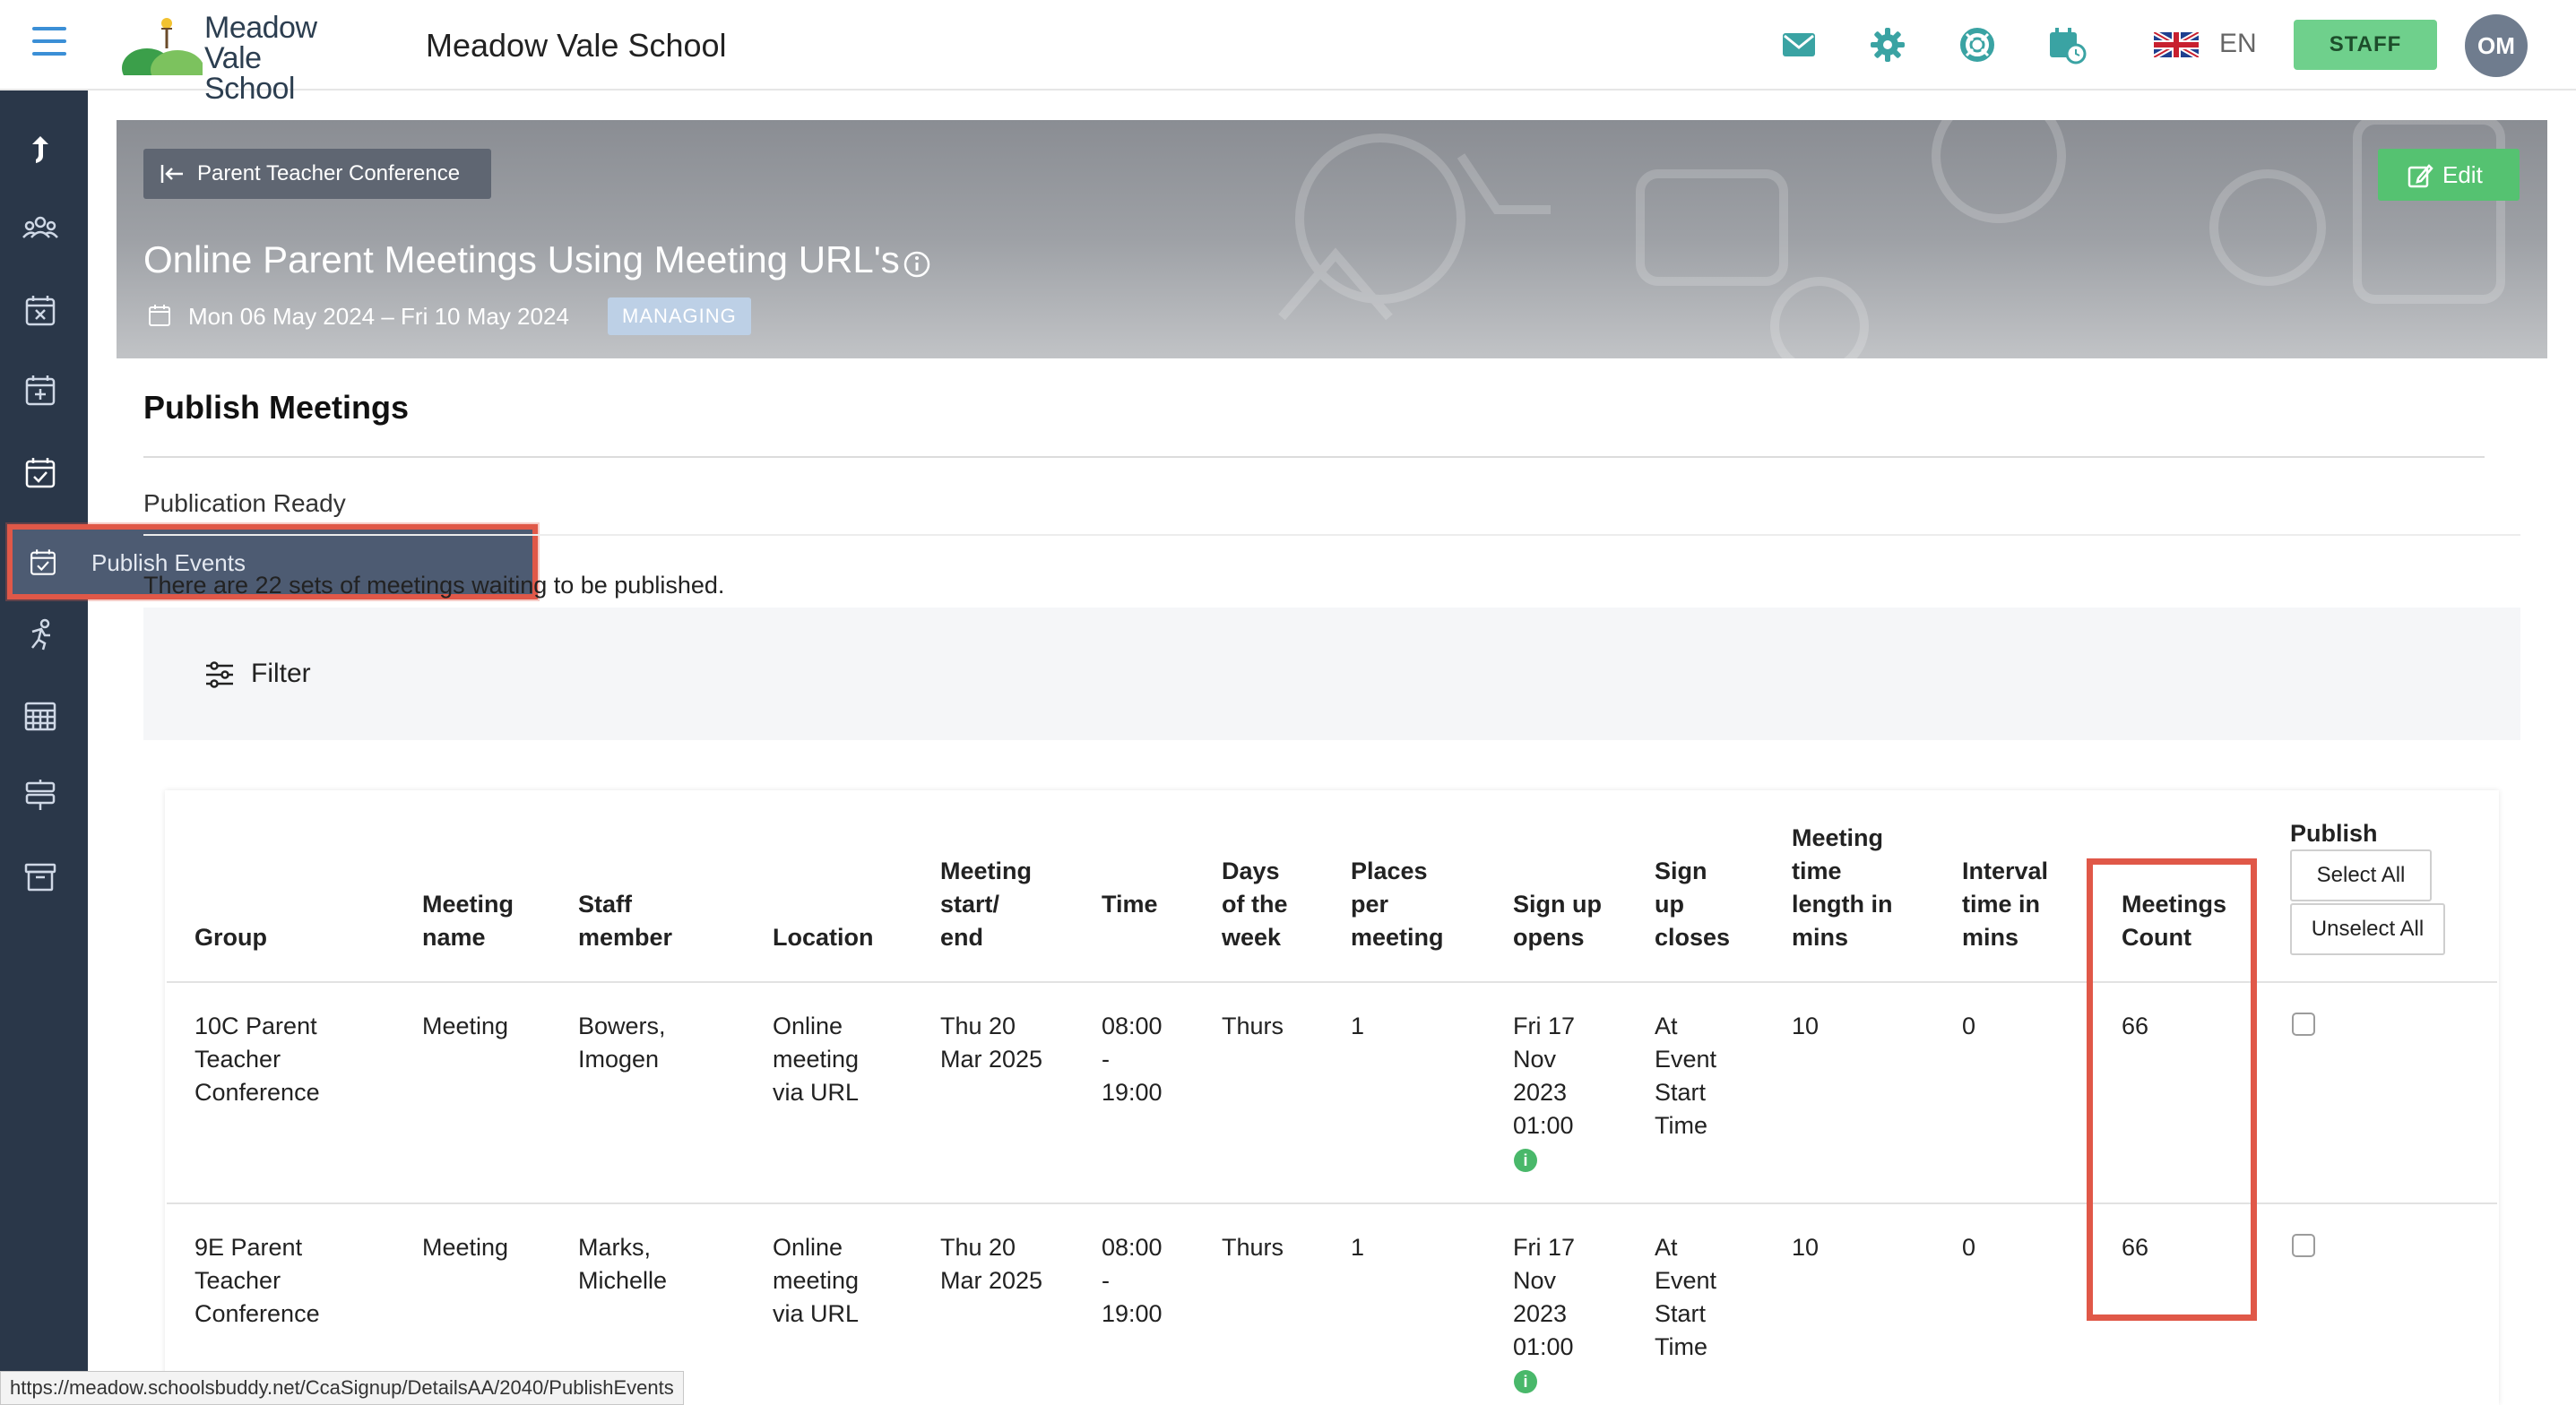 The width and height of the screenshot is (2576, 1405). I want to click on header-line: per, so click(1370, 904).